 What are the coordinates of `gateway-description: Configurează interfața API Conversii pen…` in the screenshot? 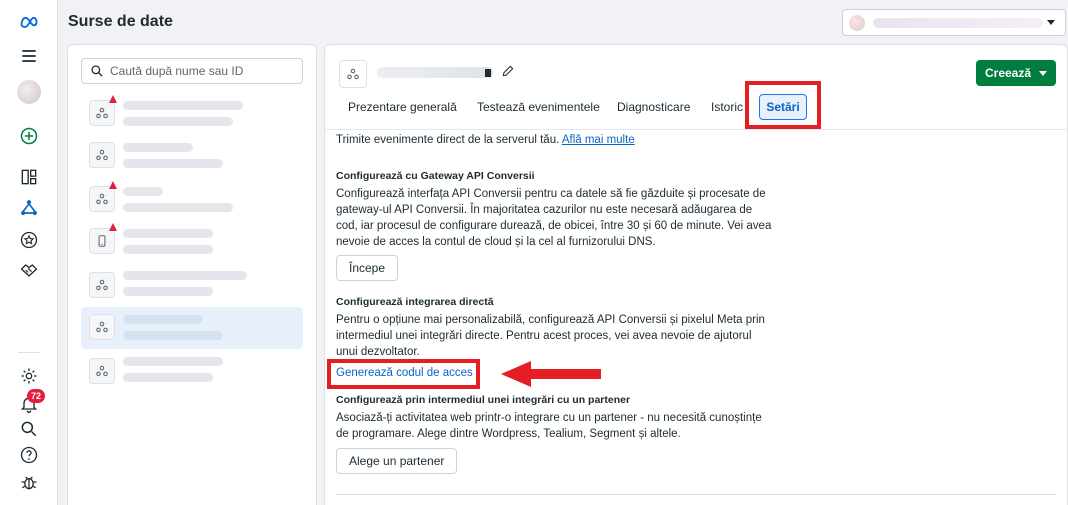 It's located at (554, 218).